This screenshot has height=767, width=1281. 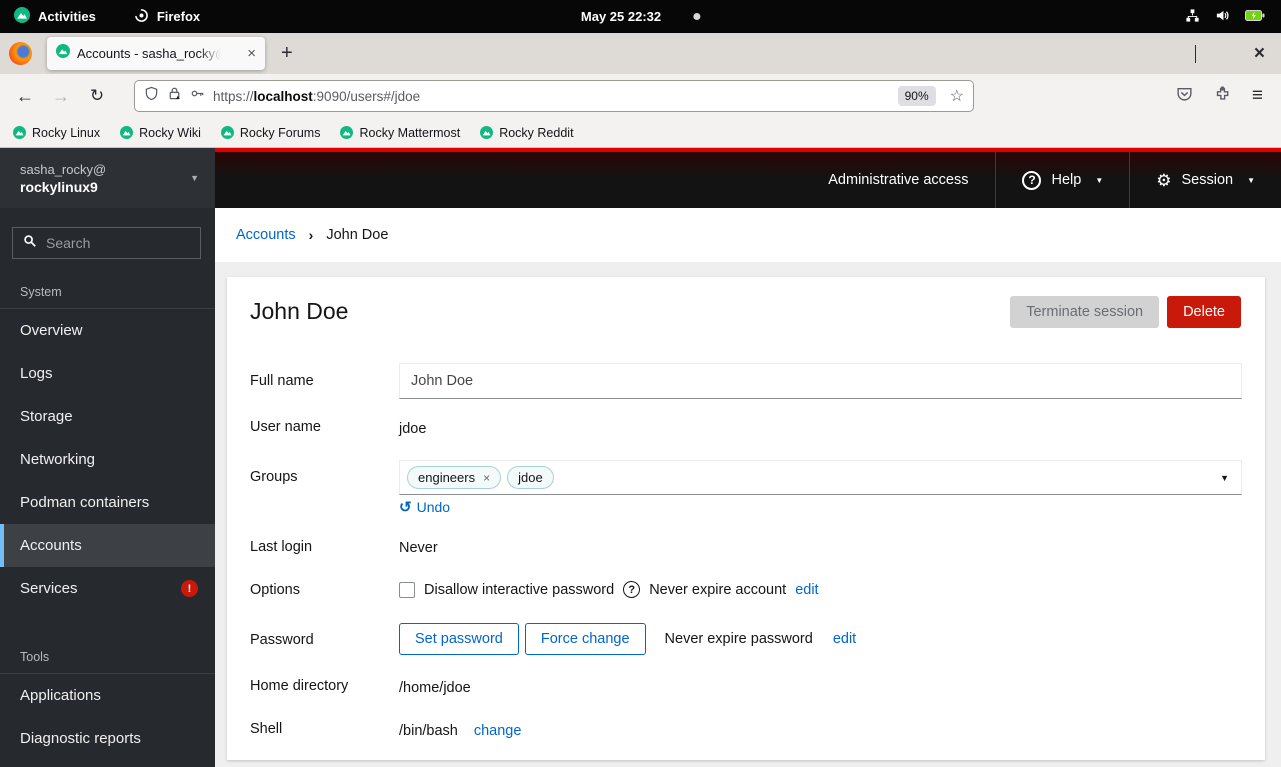 What do you see at coordinates (1184, 96) in the screenshot?
I see `pocket-icon` at bounding box center [1184, 96].